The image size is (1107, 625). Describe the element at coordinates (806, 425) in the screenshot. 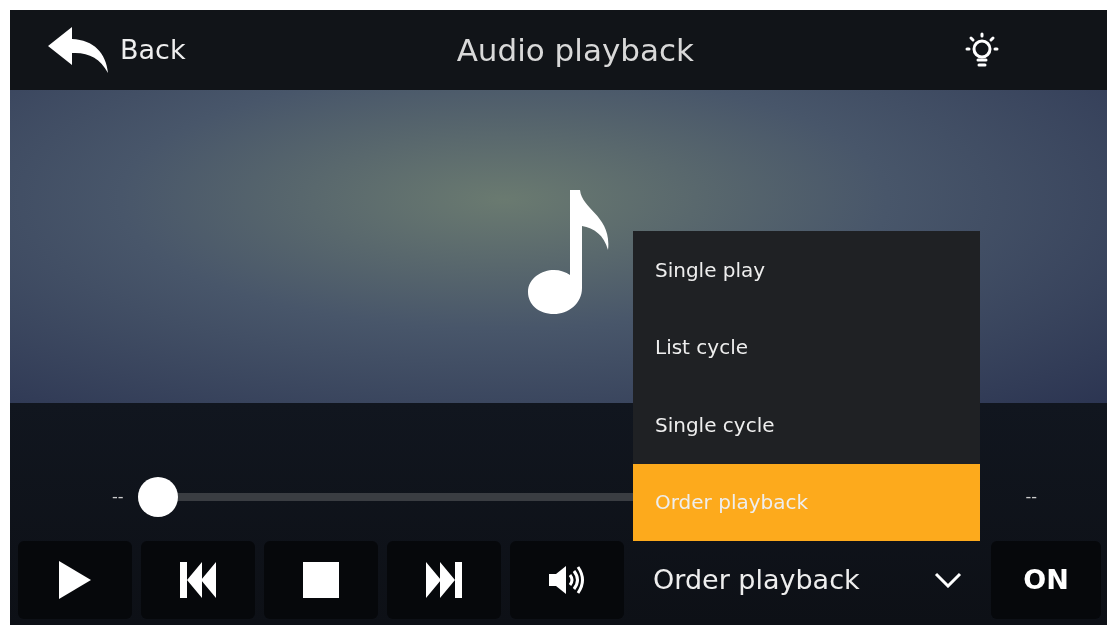

I see `menu-option: Single cycle` at that location.